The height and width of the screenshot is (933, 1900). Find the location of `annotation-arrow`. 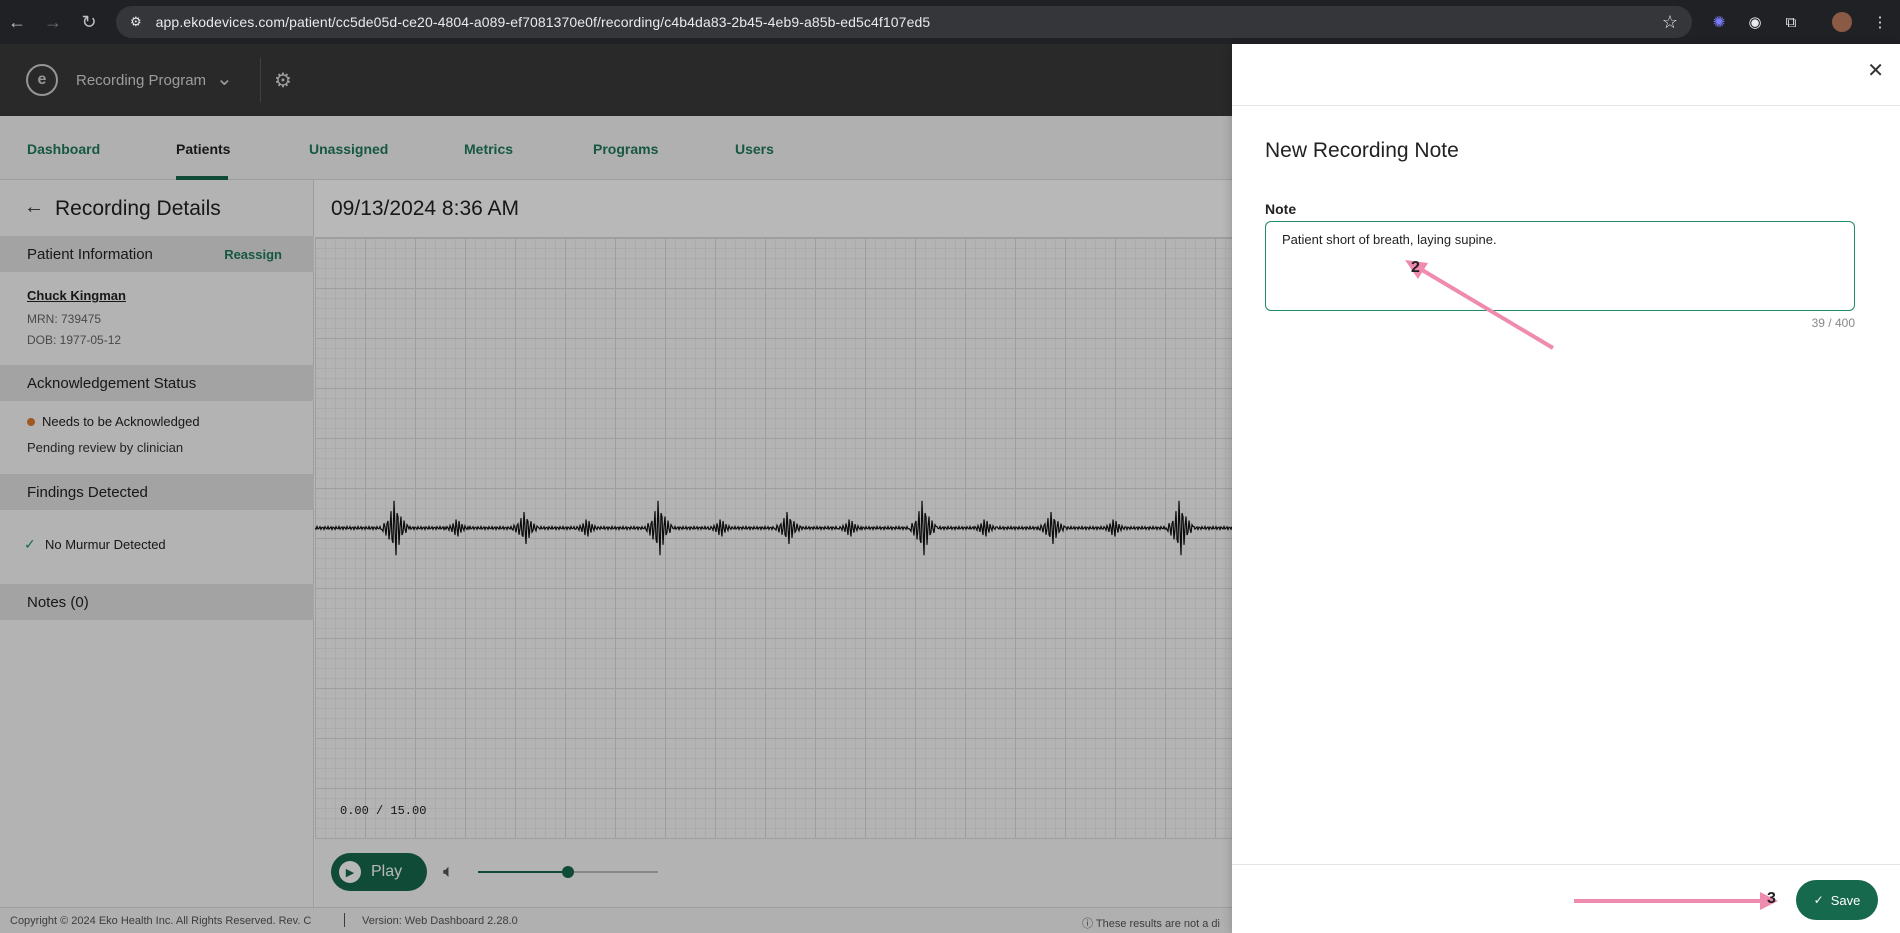

annotation-arrow is located at coordinates (1482, 306).